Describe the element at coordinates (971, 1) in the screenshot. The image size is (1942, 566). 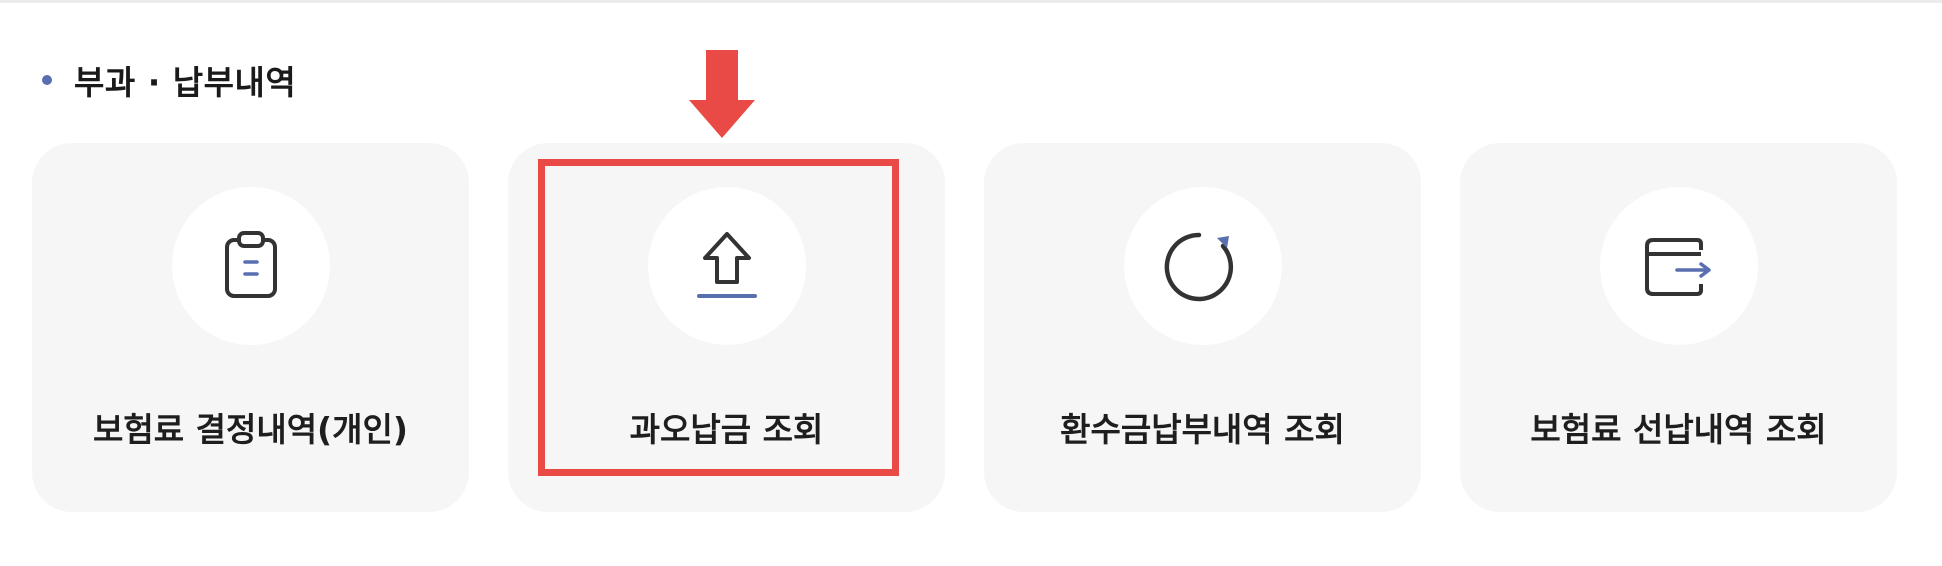
I see `top-divider` at that location.